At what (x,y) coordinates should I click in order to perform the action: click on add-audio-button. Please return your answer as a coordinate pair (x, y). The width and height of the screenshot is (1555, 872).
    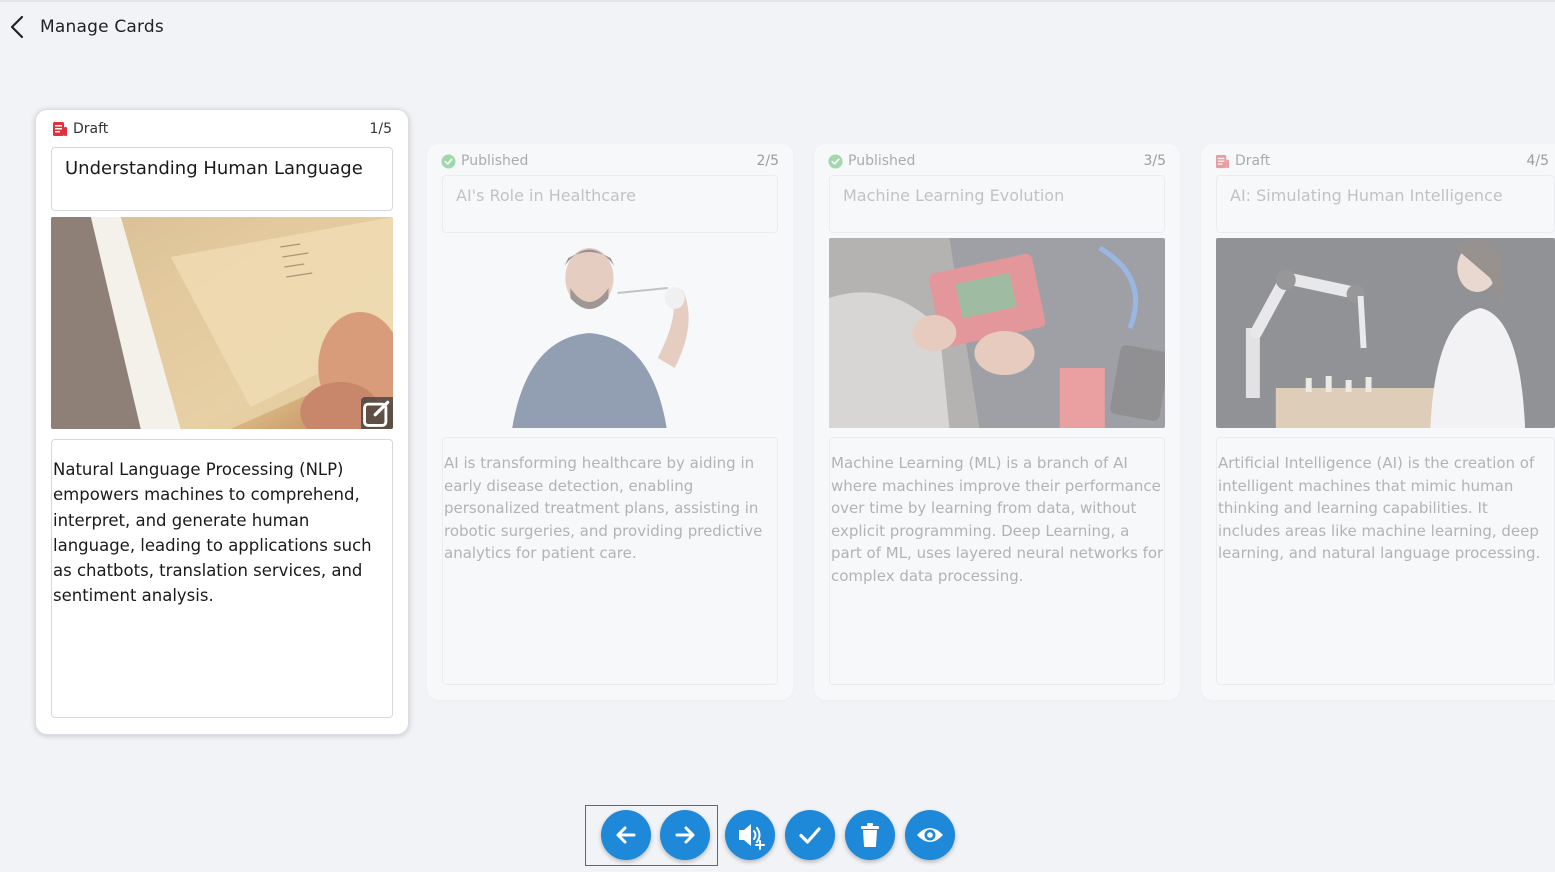
    Looking at the image, I should click on (750, 835).